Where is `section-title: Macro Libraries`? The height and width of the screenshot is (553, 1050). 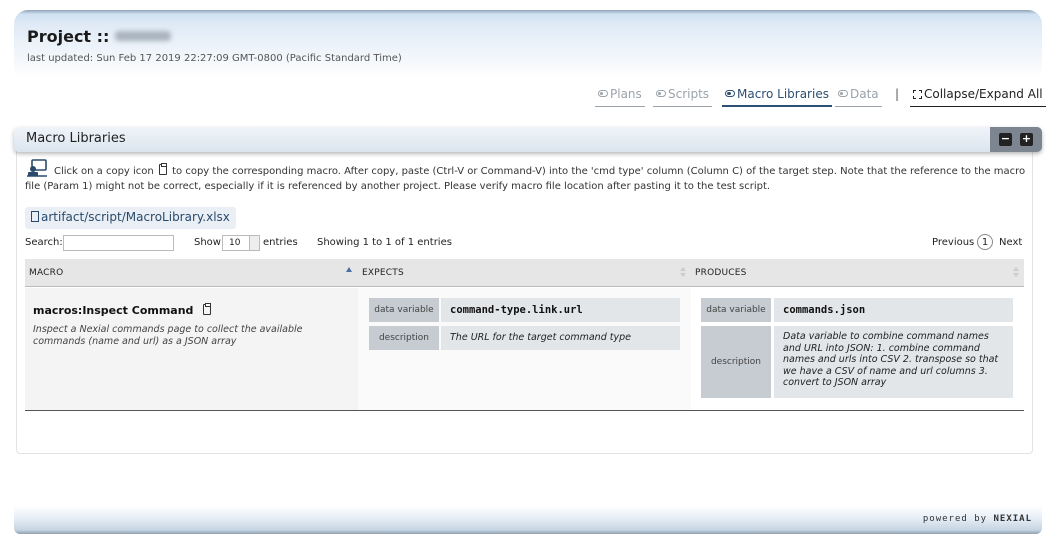 section-title: Macro Libraries is located at coordinates (76, 138).